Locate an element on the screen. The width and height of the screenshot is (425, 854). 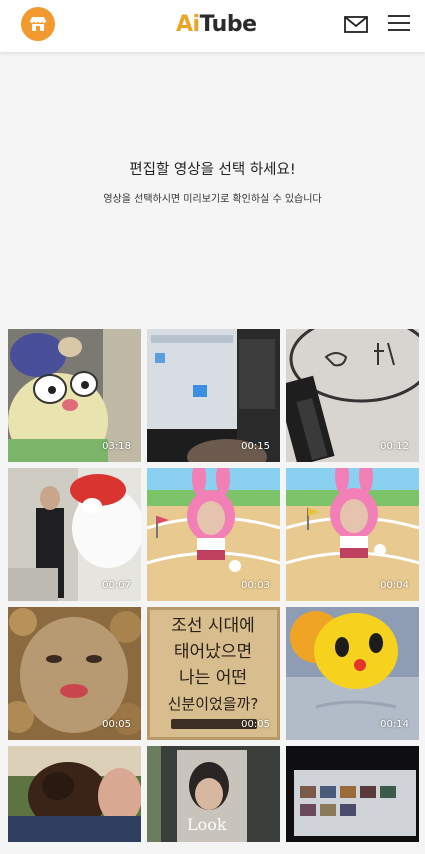
hamburger-menu-icon is located at coordinates (399, 23).